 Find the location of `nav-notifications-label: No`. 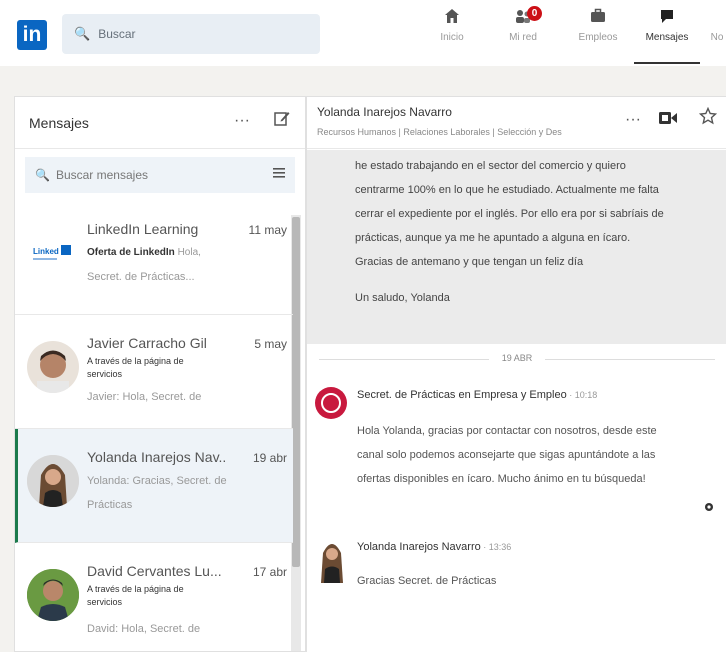

nav-notifications-label: No is located at coordinates (717, 37).